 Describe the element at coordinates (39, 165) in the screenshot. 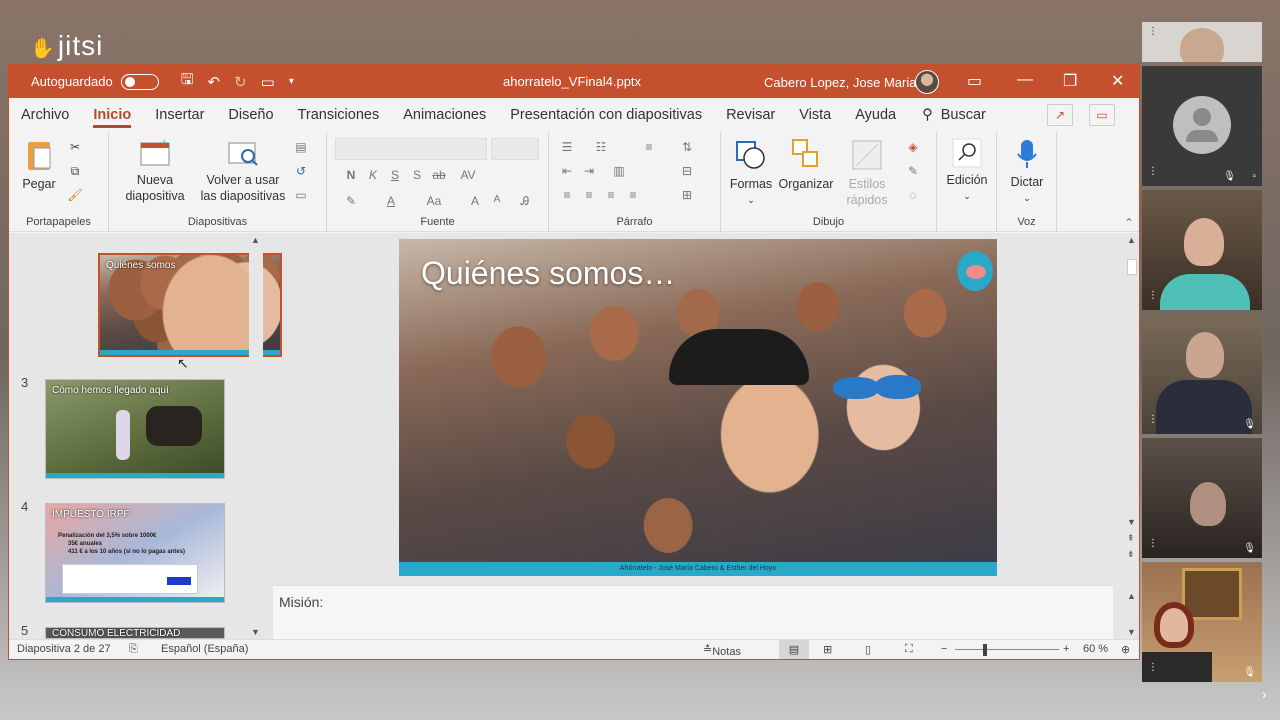

I see `paste-button: Pegar` at that location.